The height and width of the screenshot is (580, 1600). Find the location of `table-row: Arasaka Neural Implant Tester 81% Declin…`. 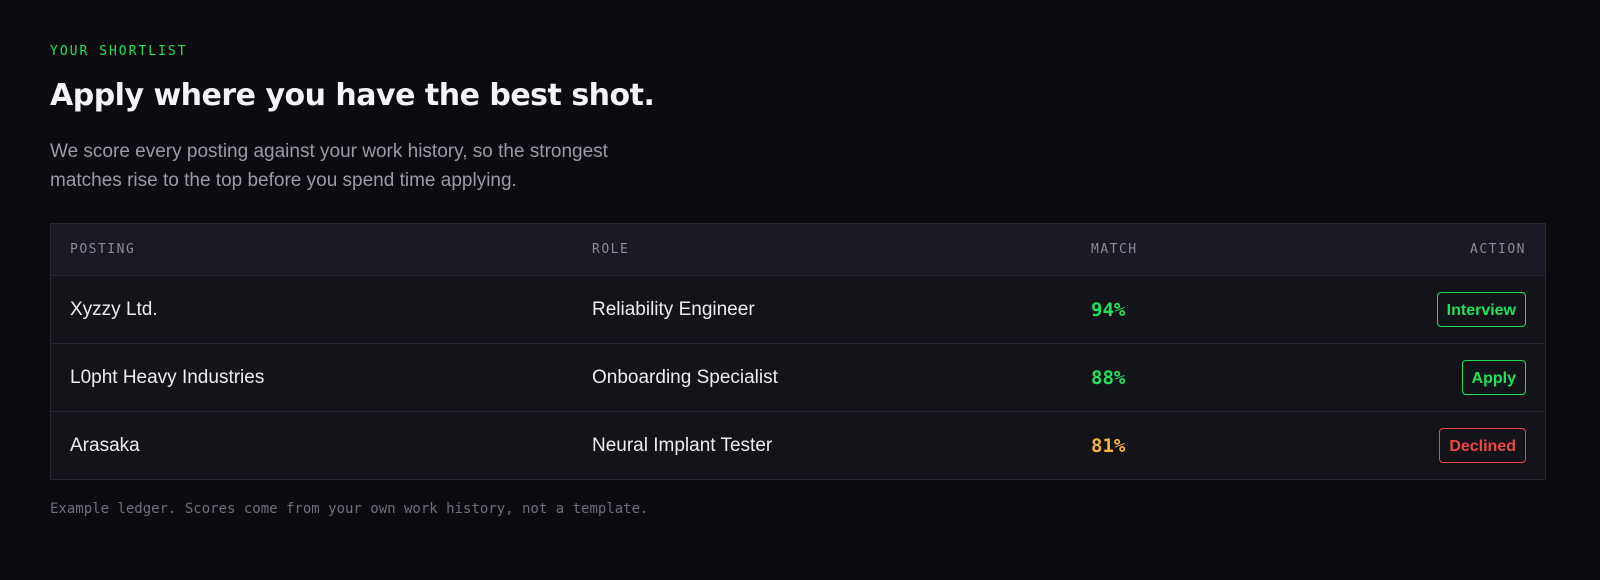

table-row: Arasaka Neural Implant Tester 81% Declin… is located at coordinates (798, 445).